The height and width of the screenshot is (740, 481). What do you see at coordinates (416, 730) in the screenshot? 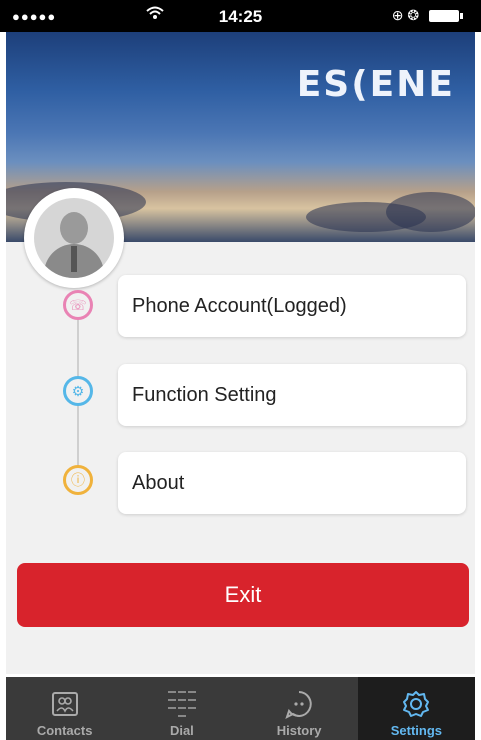
I see `tab-settings-label: Settings` at bounding box center [416, 730].